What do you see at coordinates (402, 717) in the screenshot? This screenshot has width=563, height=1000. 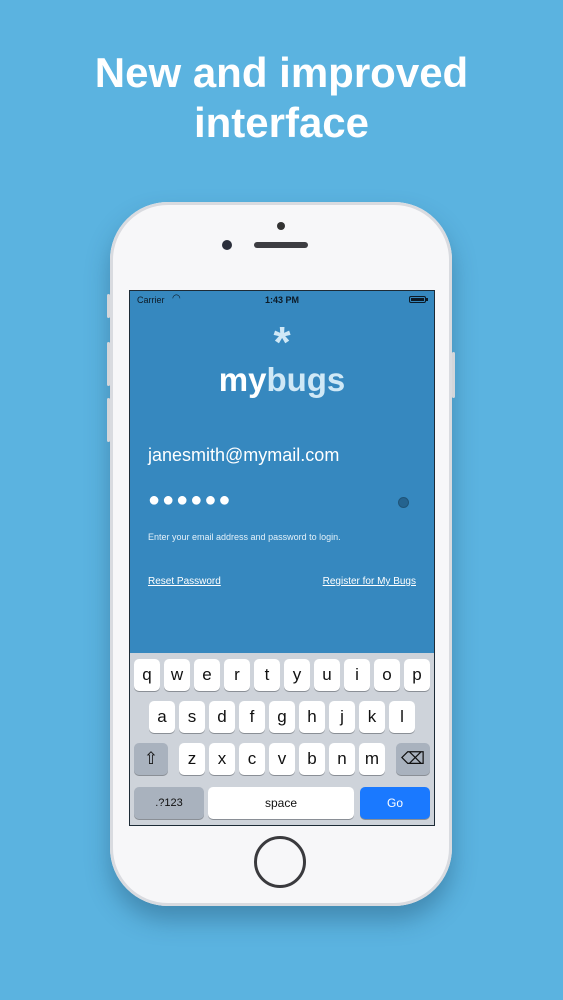 I see `key-l: l` at bounding box center [402, 717].